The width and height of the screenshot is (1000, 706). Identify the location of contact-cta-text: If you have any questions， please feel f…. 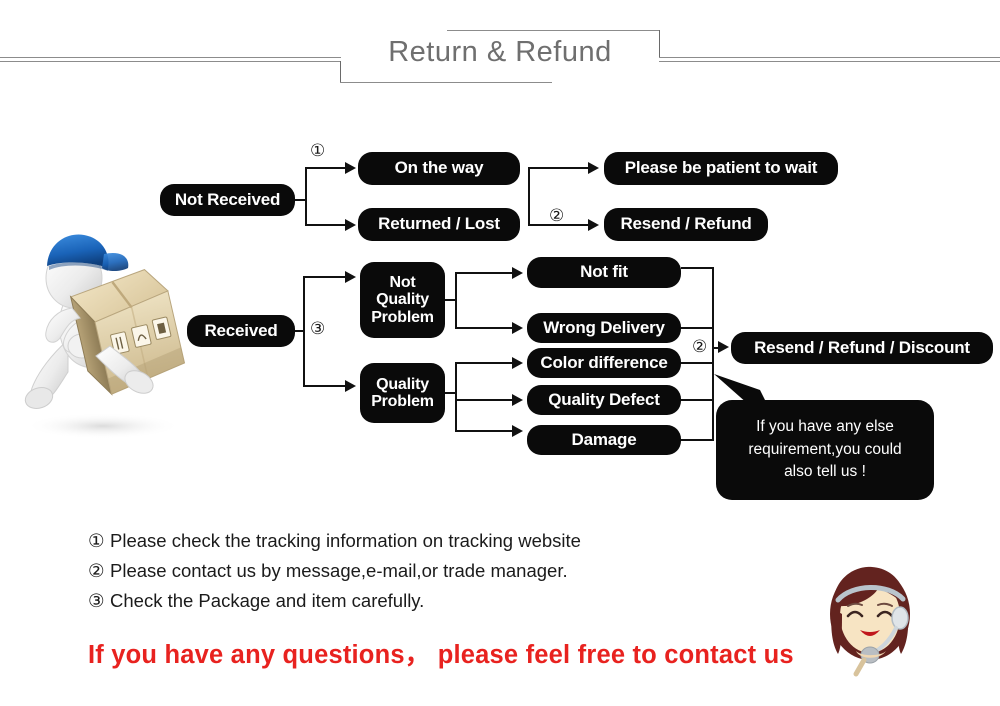
(441, 655).